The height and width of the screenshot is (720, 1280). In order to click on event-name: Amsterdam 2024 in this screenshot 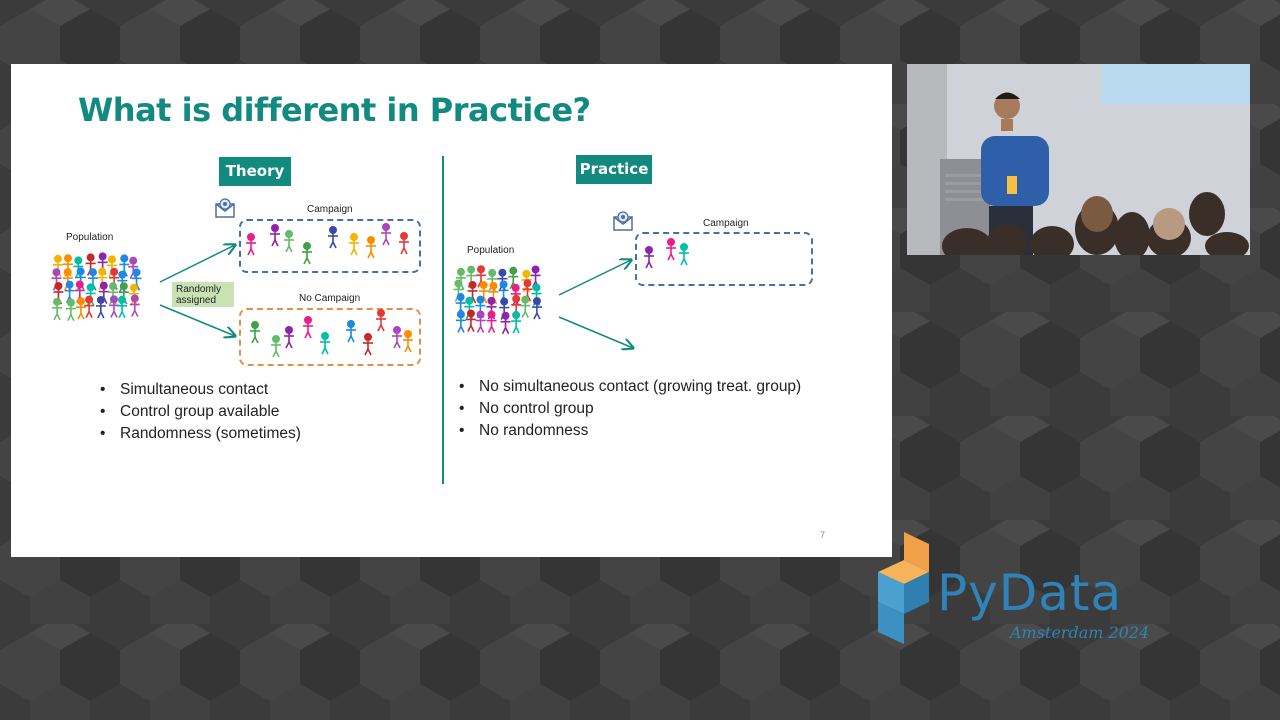, I will do `click(1080, 632)`.